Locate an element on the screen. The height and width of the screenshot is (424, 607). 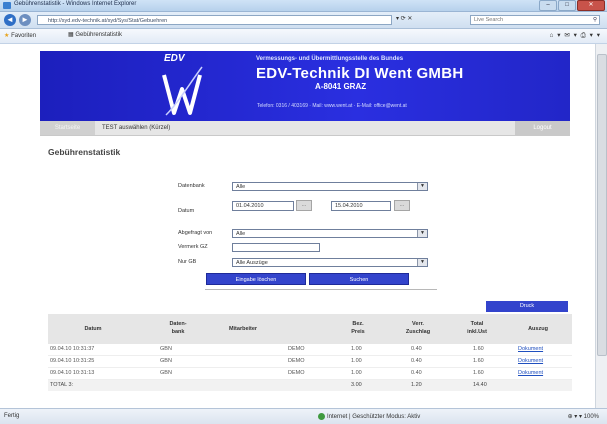
col-preis: Bez. Preis is located at coordinates (358, 328).